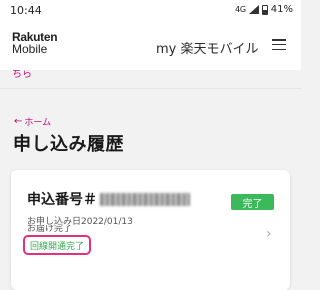 The width and height of the screenshot is (320, 290). I want to click on logo-line-2: Mobile, so click(30, 49).